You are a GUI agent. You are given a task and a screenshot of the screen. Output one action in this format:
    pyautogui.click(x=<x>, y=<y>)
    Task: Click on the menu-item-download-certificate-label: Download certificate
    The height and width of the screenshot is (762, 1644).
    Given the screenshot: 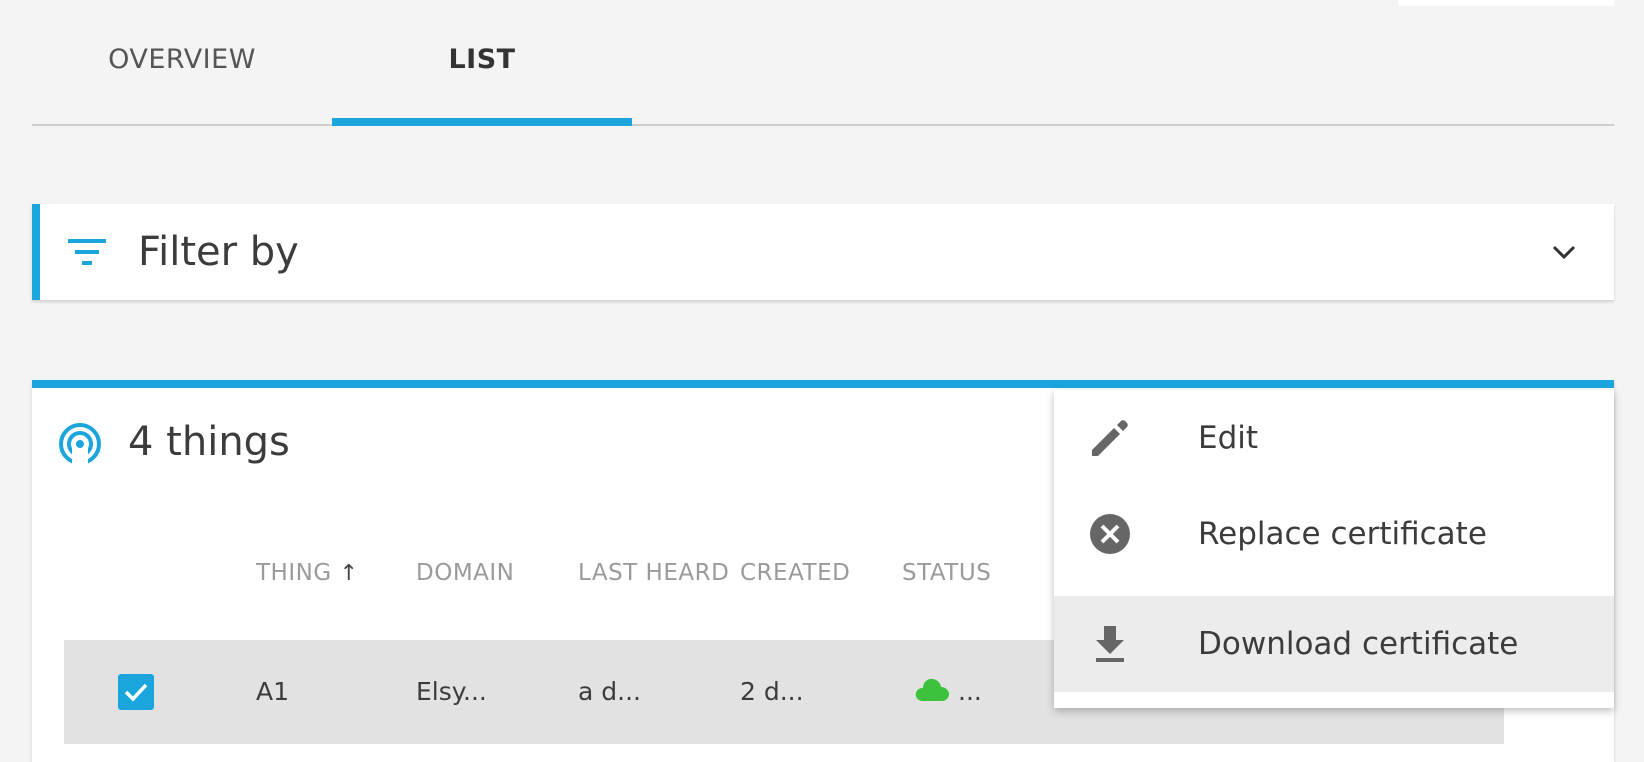 What is the action you would take?
    pyautogui.click(x=1358, y=644)
    